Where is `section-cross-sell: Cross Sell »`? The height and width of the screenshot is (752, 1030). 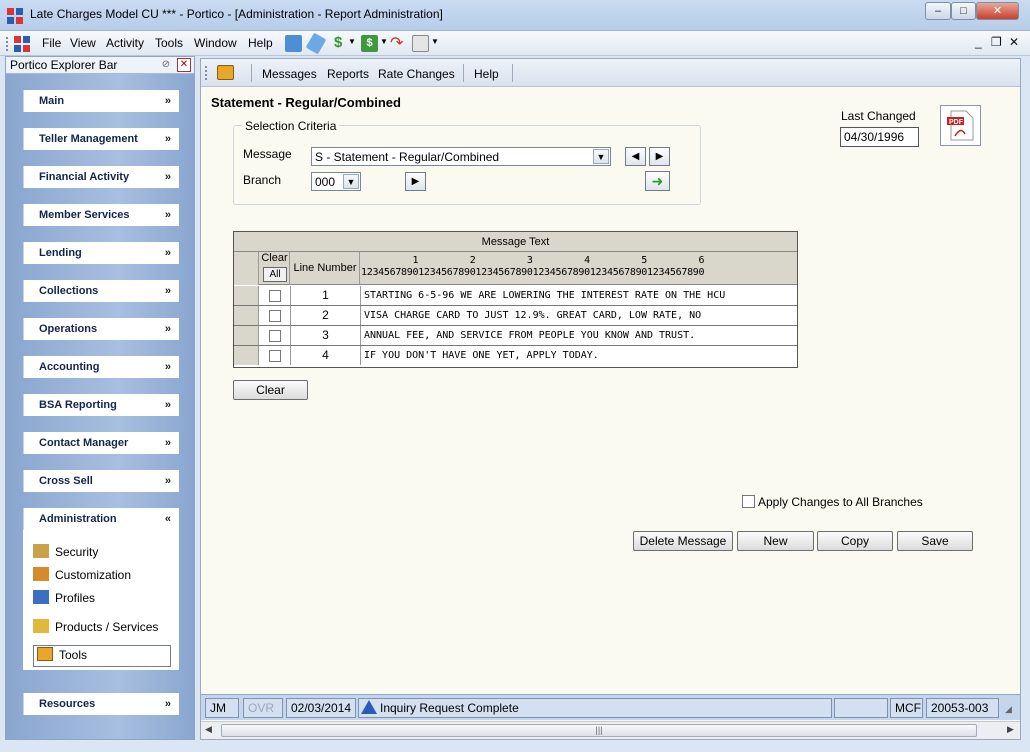
section-cross-sell: Cross Sell » is located at coordinates (101, 481).